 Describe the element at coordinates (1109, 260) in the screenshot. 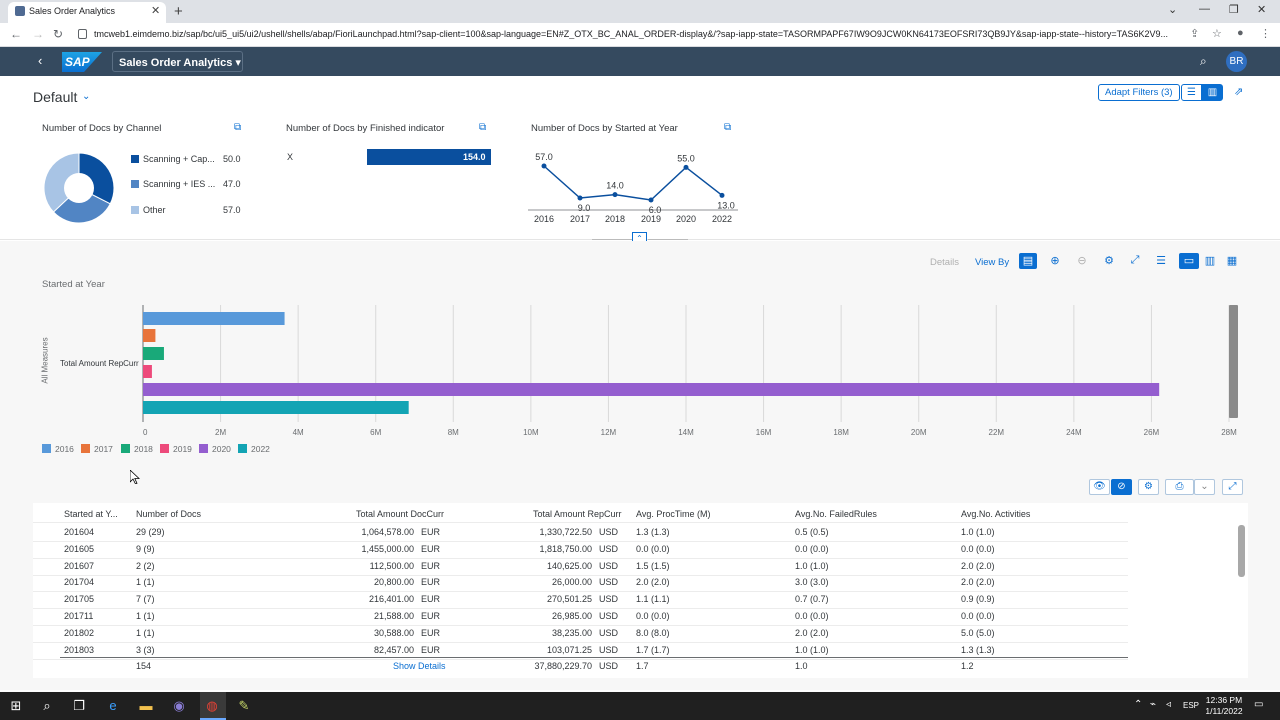

I see `settings-icon: ⚙` at that location.